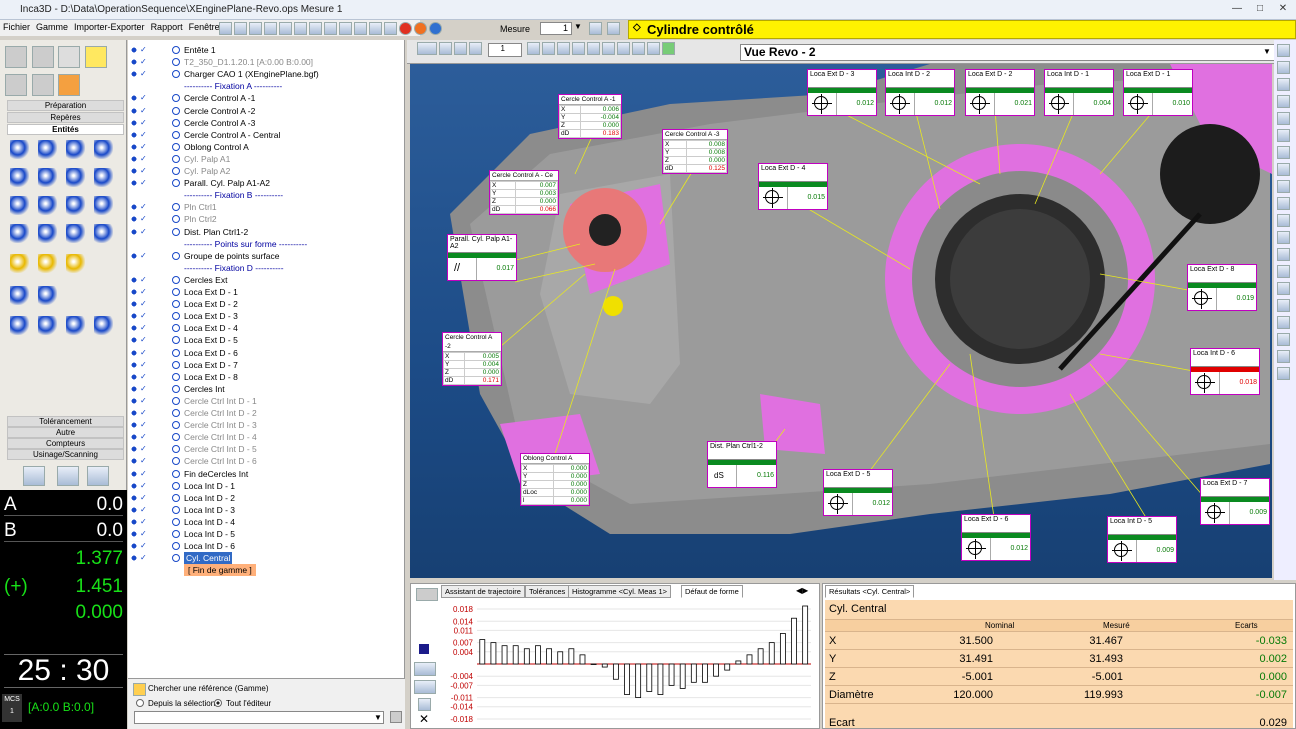 This screenshot has width=1296, height=729. What do you see at coordinates (266, 86) in the screenshot?
I see `tree-item: ---------- Fixation A ----------` at bounding box center [266, 86].